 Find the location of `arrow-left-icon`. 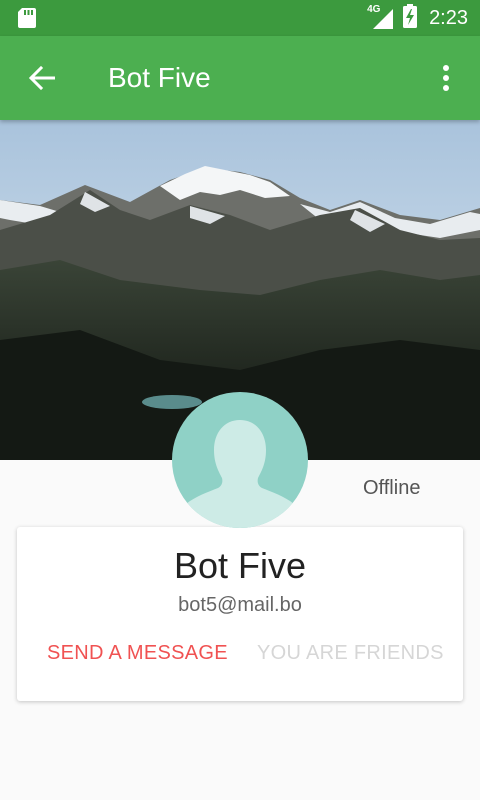

arrow-left-icon is located at coordinates (42, 78).